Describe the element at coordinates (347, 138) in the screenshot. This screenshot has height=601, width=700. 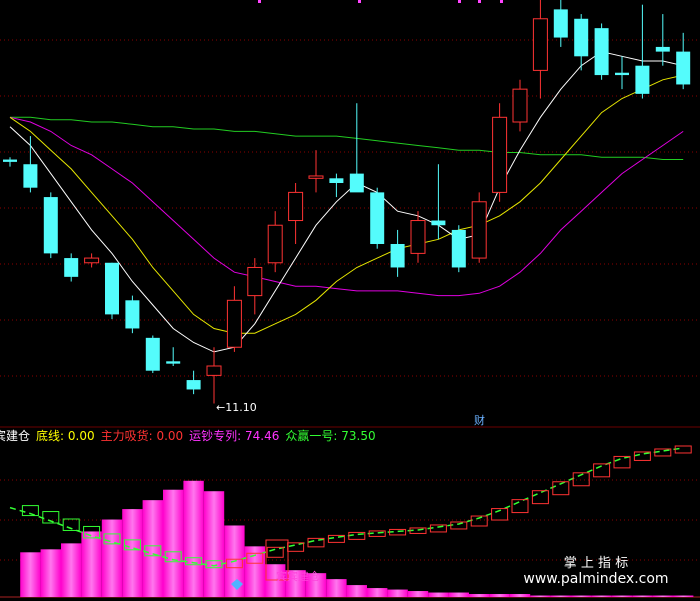
I see `ma-green-line` at that location.